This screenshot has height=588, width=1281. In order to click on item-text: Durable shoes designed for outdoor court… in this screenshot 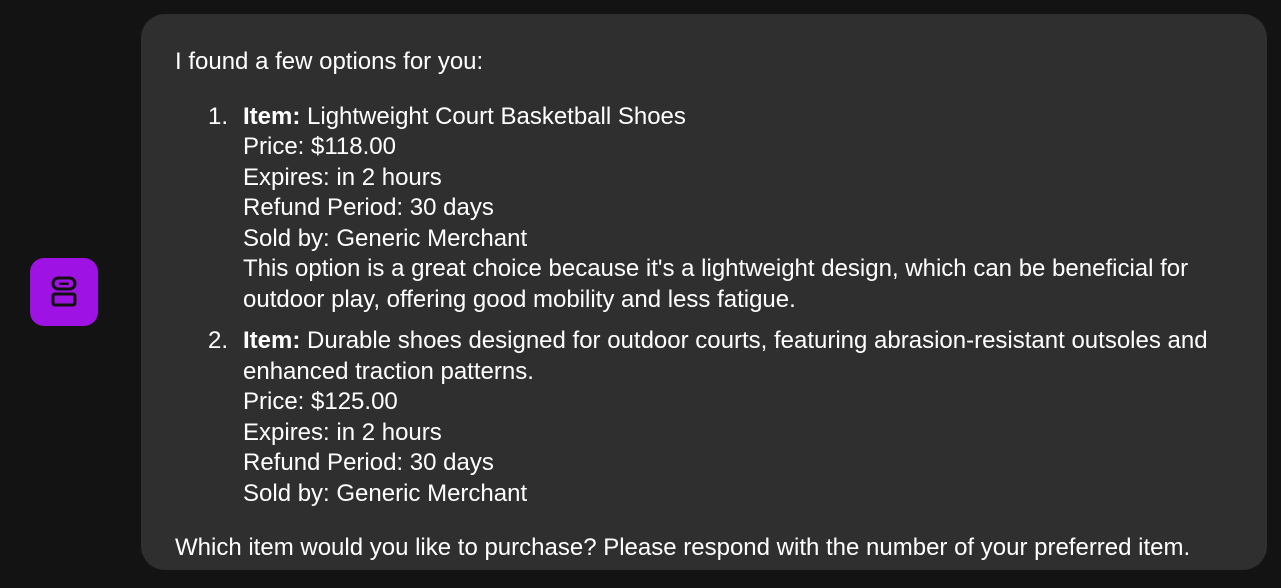, I will do `click(725, 356)`.